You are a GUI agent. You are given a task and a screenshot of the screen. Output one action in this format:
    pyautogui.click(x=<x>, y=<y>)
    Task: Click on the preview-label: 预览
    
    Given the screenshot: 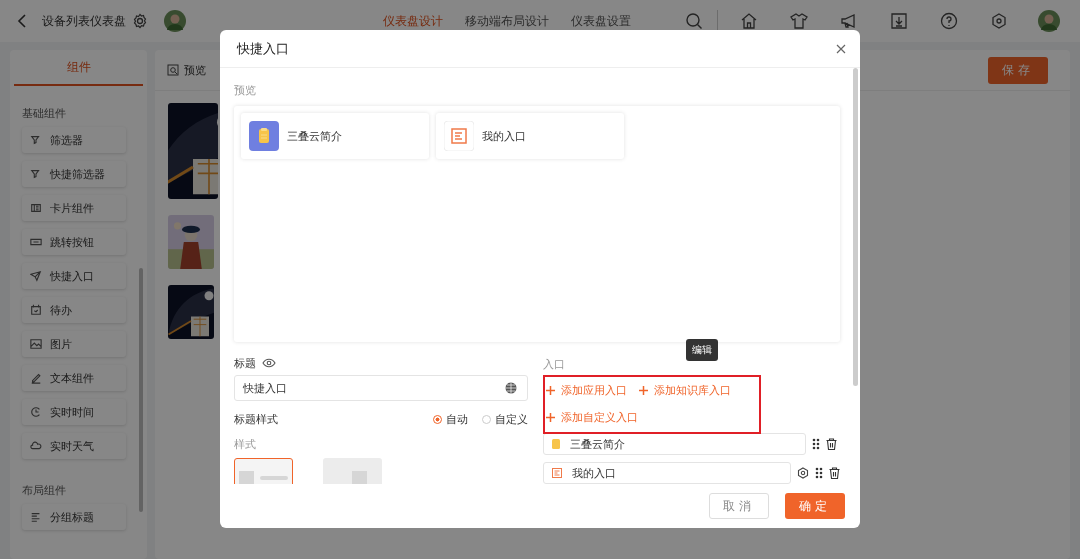 What is the action you would take?
    pyautogui.click(x=245, y=90)
    